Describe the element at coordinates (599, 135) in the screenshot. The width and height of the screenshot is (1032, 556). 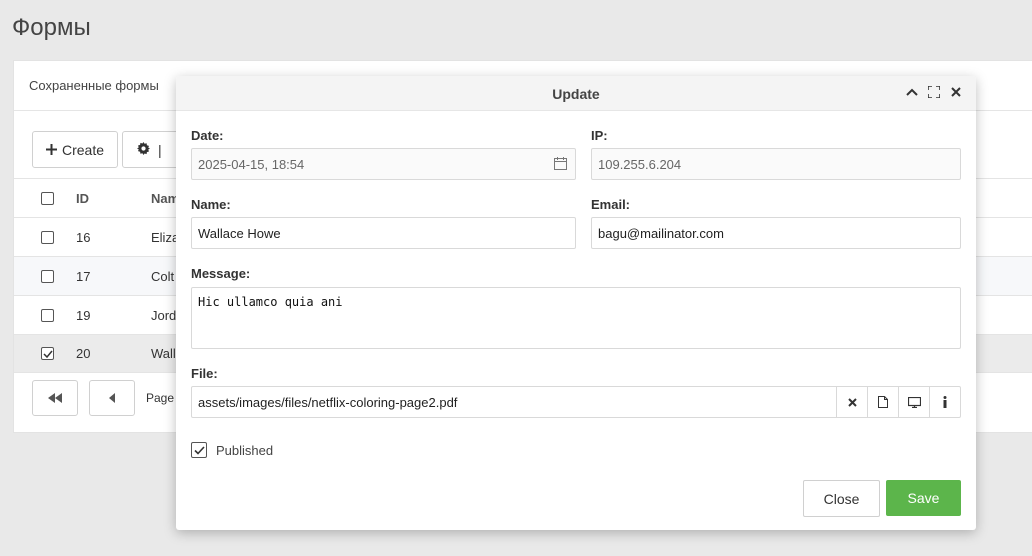
I see `ip-label: IP:` at that location.